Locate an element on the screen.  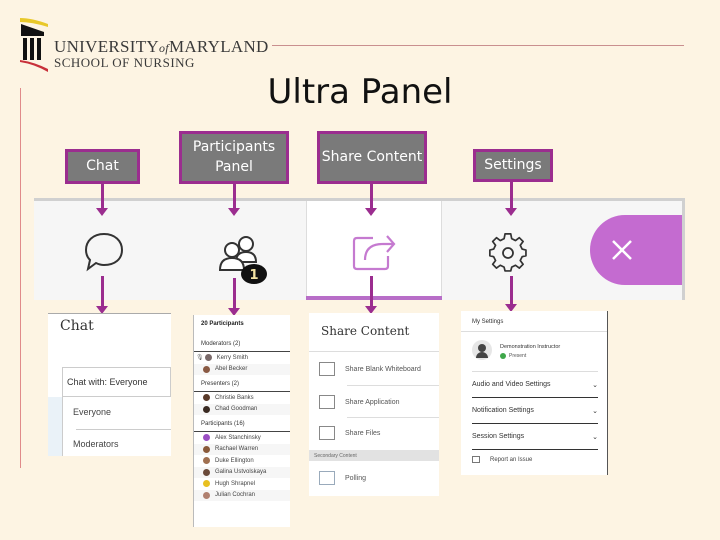
participant-name: Alex Stanchinsky is located at coordinates (238, 437).